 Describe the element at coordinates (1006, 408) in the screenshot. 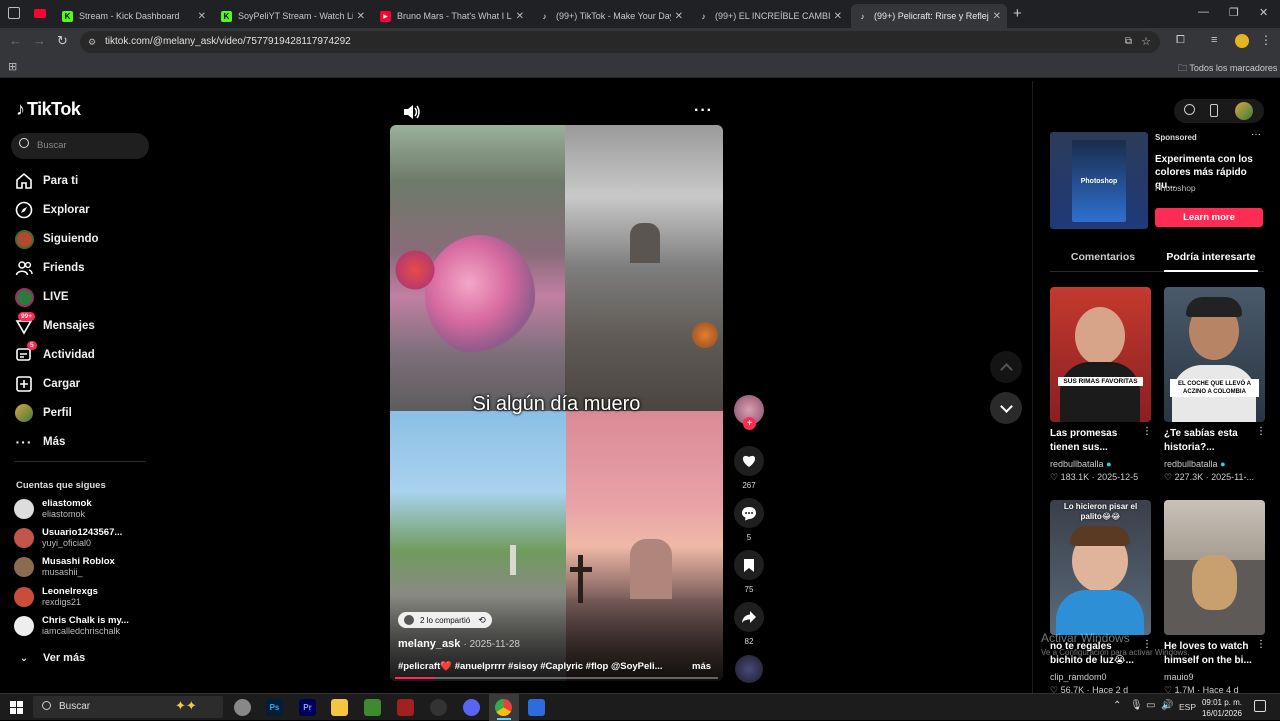

I see `next-video-button` at that location.